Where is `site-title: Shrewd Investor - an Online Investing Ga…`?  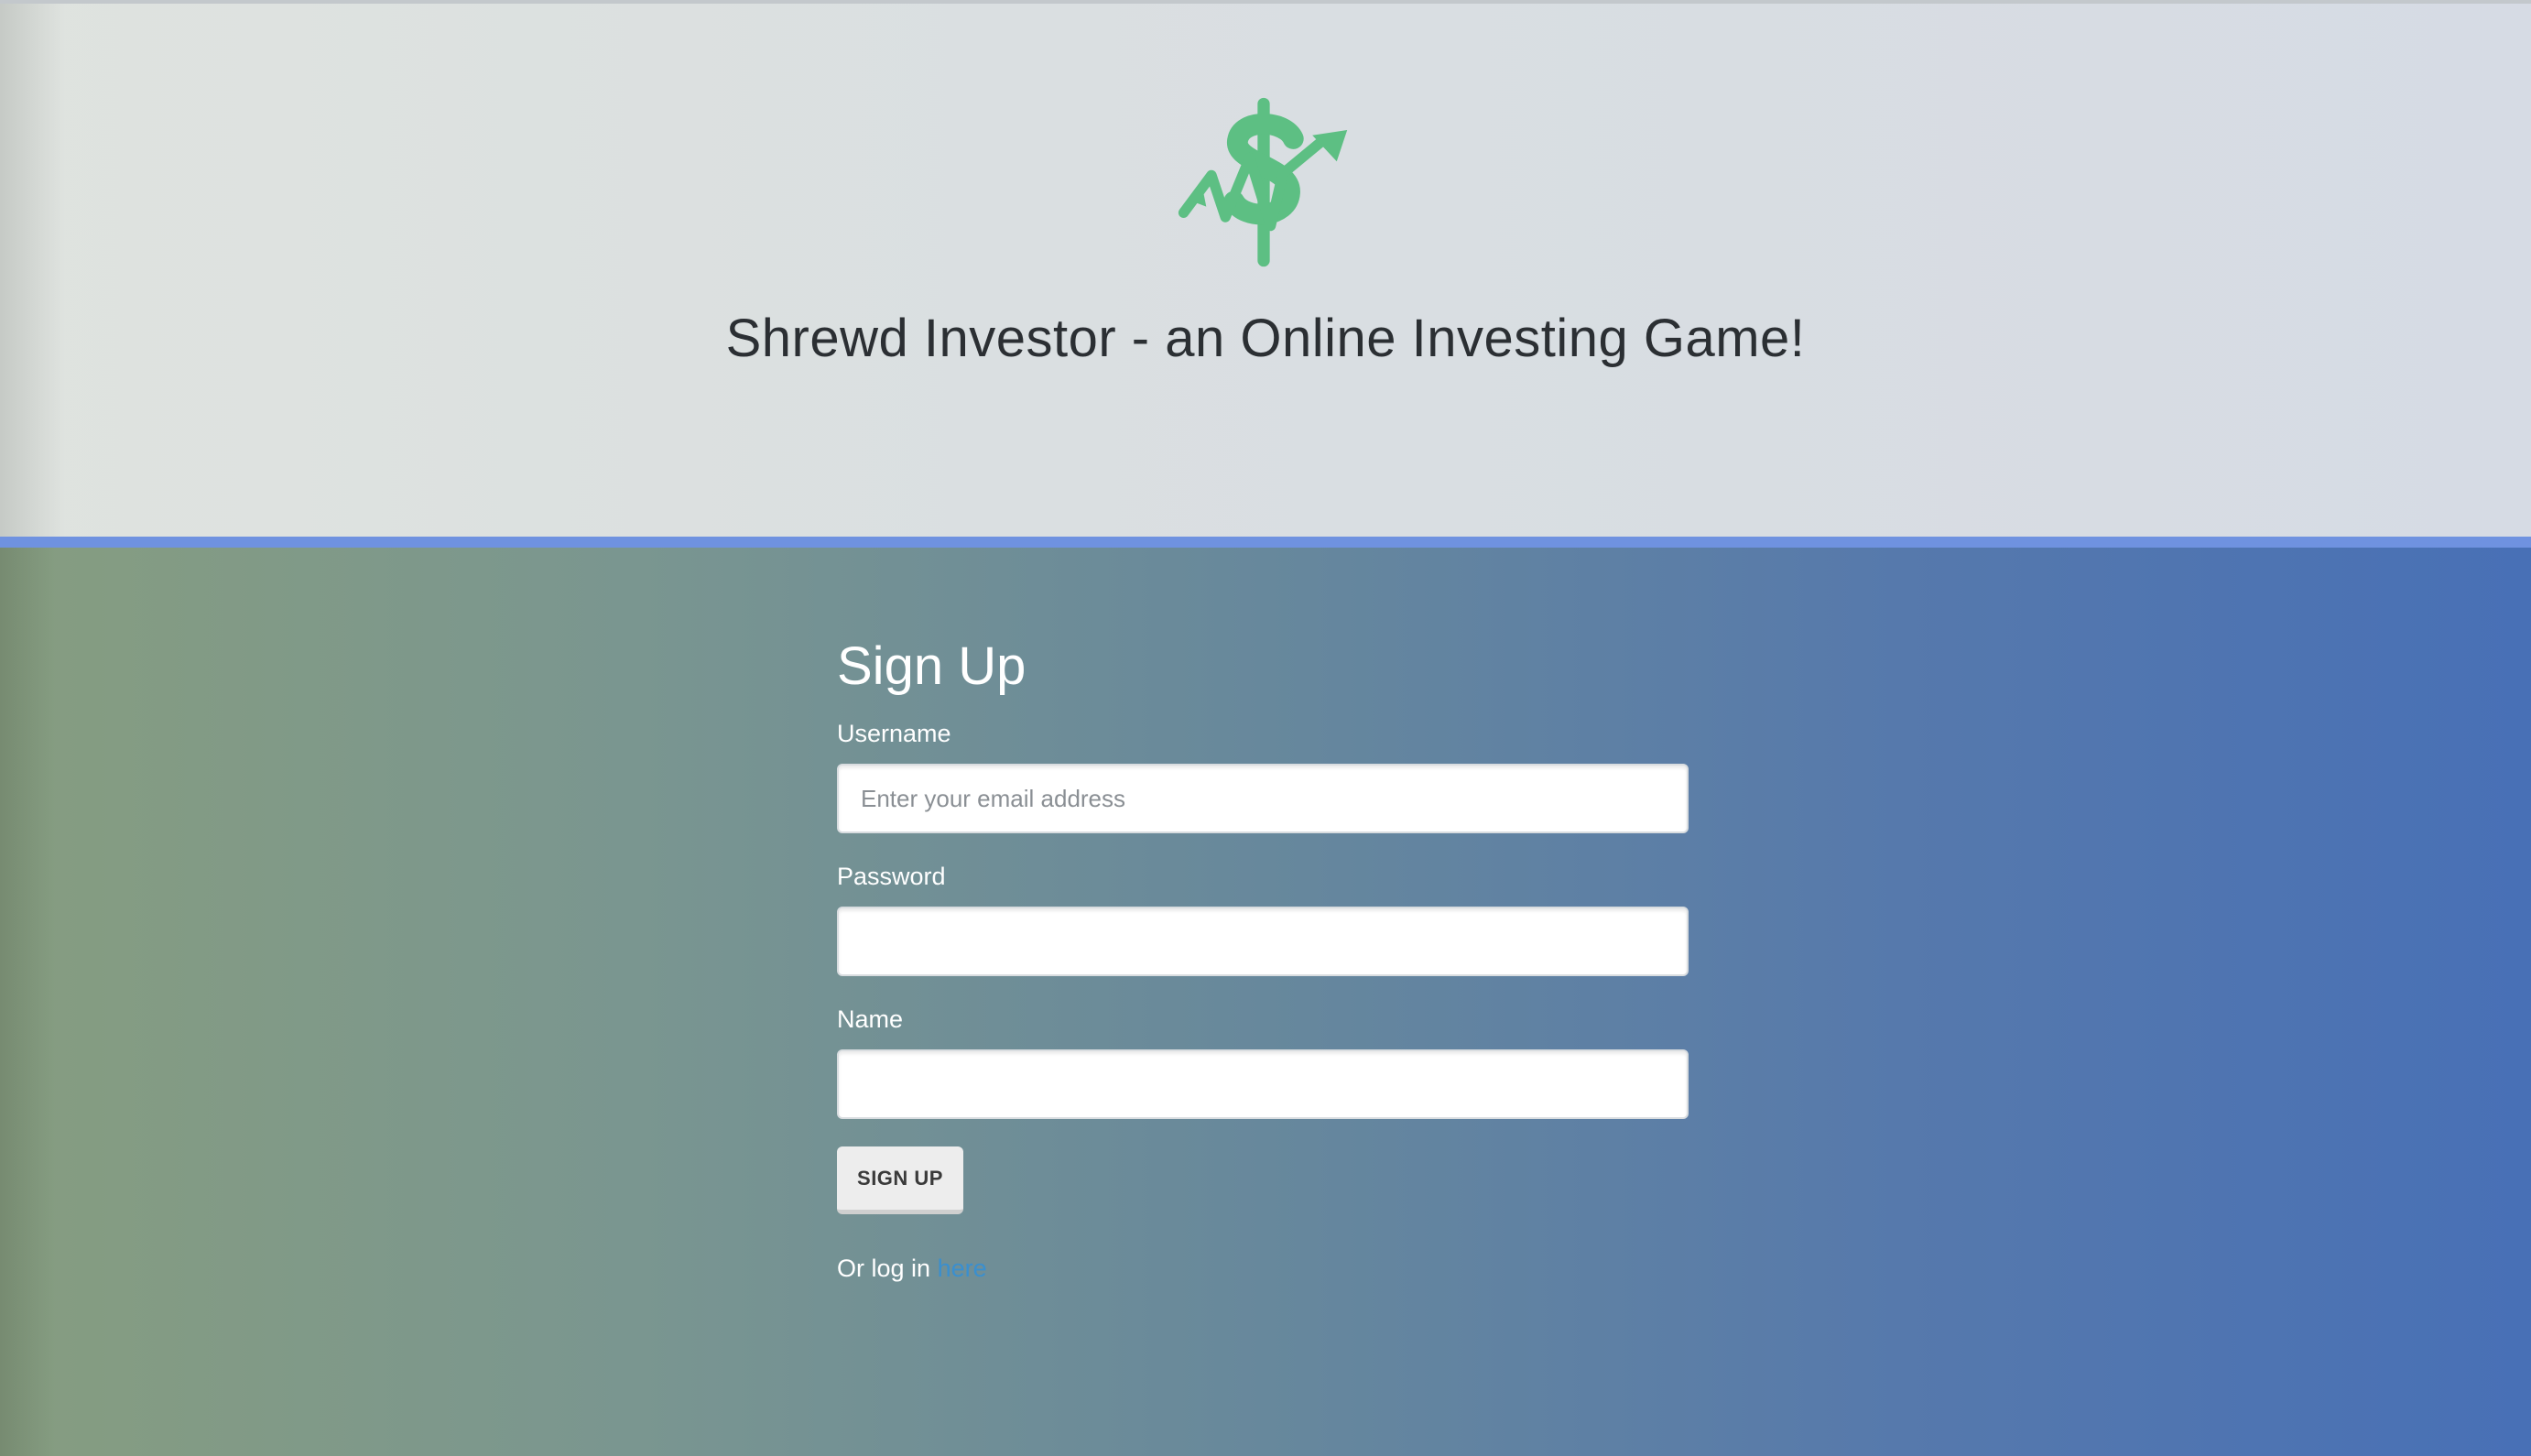
site-title: Shrewd Investor - an Online Investing Ga… is located at coordinates (1265, 338).